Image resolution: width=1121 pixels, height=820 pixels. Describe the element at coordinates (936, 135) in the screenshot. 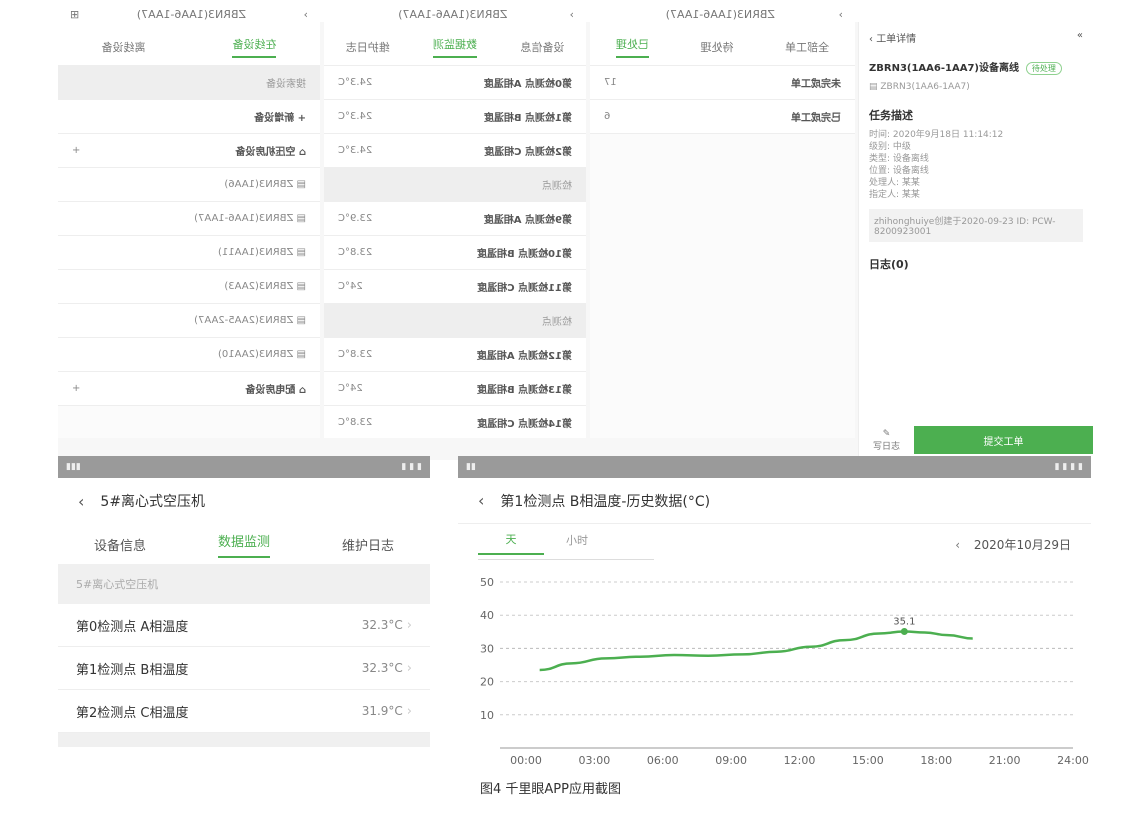

I see `desc-line: 时间: 2020年9月18日 11:14:12` at that location.